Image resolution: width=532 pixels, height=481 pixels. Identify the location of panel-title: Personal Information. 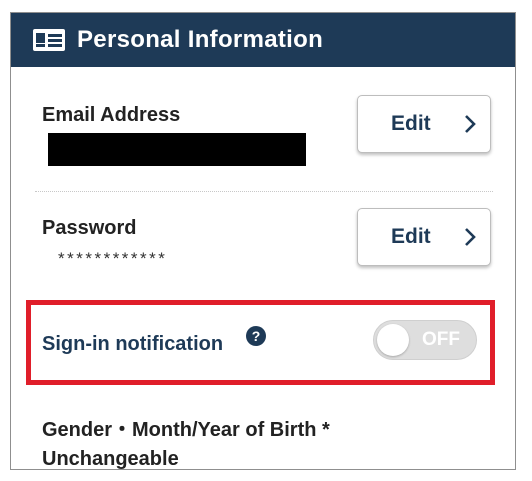
(200, 39).